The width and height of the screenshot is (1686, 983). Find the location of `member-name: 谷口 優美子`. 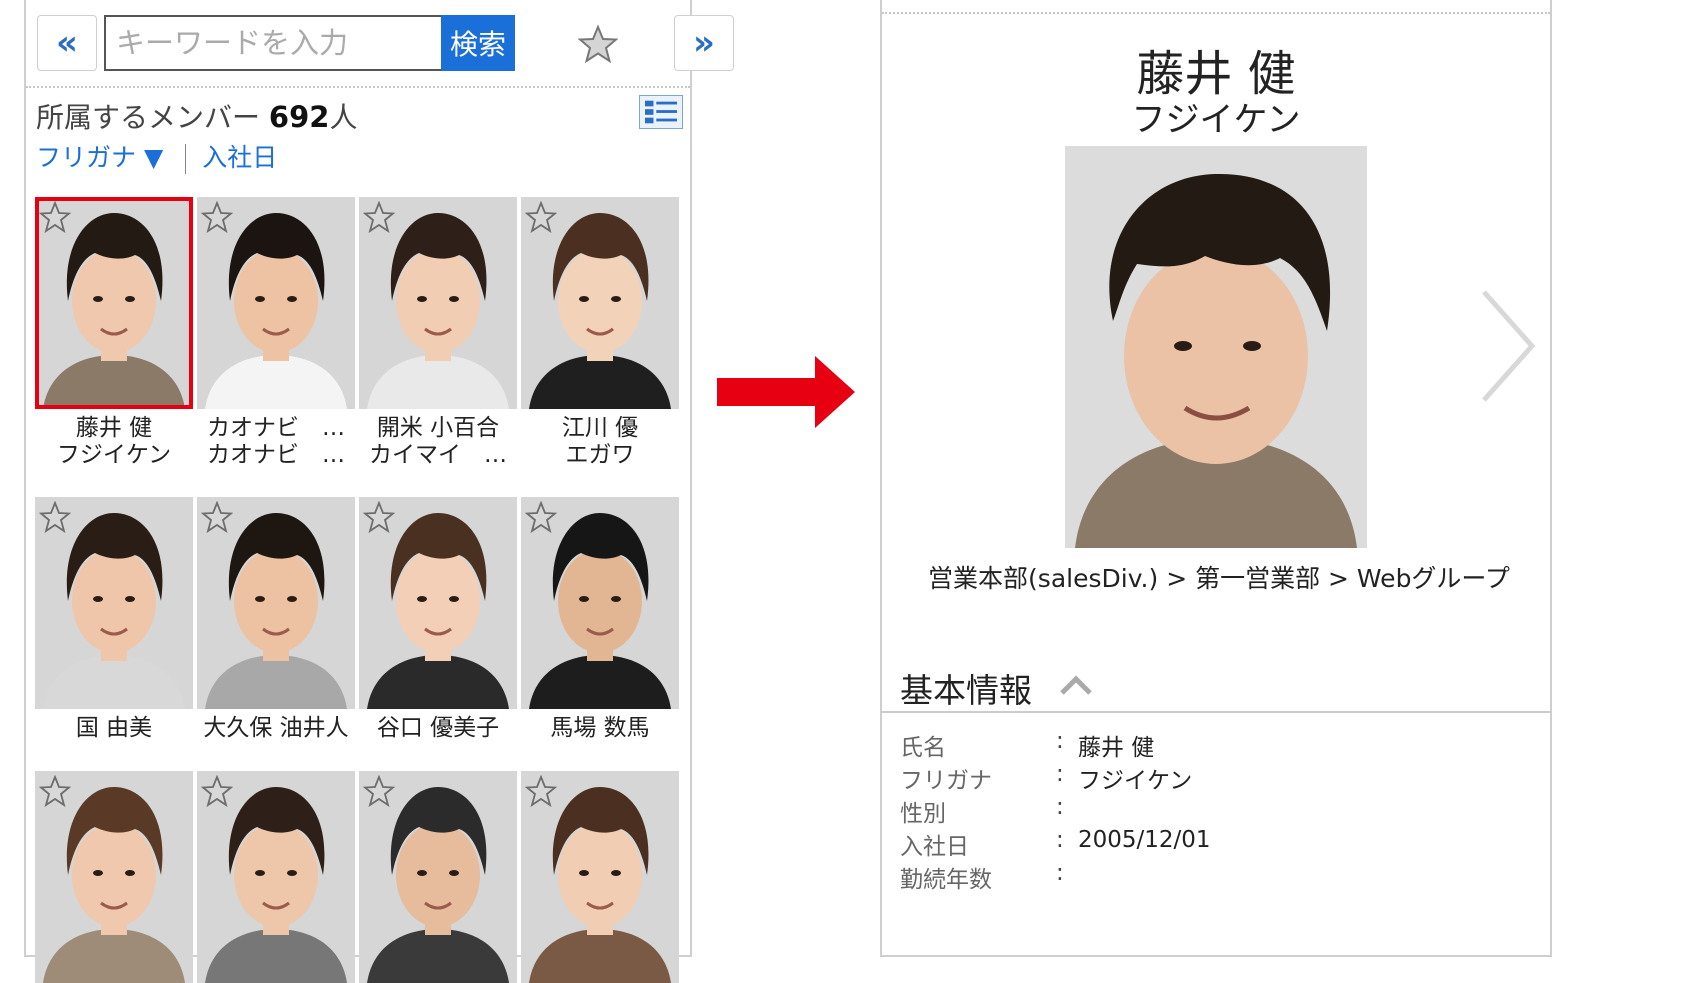

member-name: 谷口 優美子 is located at coordinates (438, 728).